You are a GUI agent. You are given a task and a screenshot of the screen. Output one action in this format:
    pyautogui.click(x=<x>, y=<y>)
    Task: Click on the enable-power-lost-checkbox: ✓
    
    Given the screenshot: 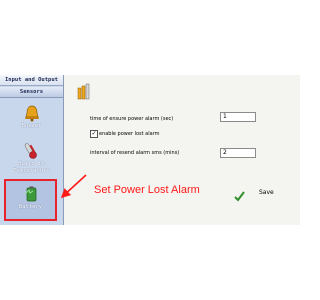 What is the action you would take?
    pyautogui.click(x=94, y=134)
    